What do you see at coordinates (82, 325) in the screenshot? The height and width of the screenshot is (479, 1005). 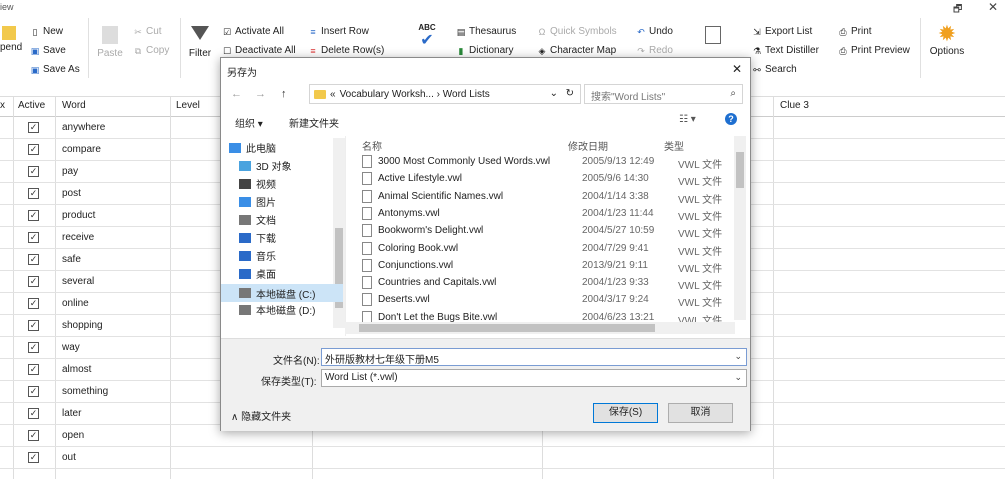 I see `word-cell: shopping` at bounding box center [82, 325].